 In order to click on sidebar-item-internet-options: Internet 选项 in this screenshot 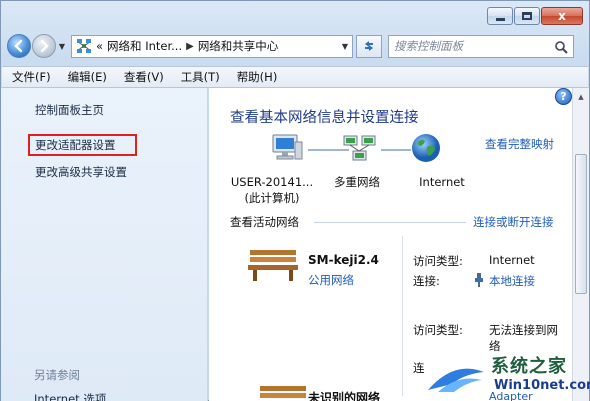, I will do `click(70, 396)`.